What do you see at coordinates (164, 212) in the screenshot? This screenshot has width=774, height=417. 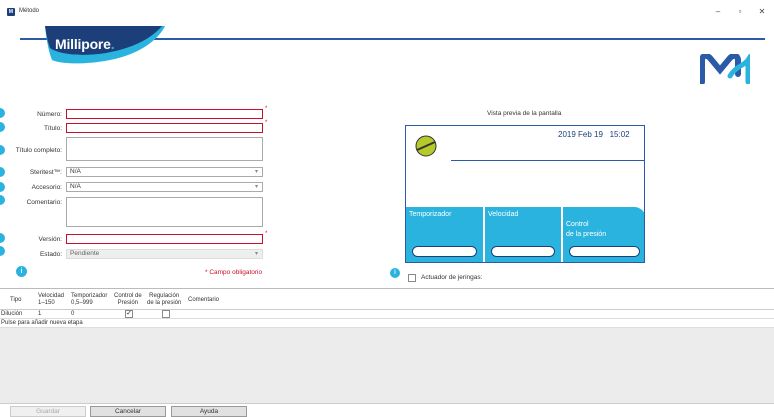 I see `comentario-input` at bounding box center [164, 212].